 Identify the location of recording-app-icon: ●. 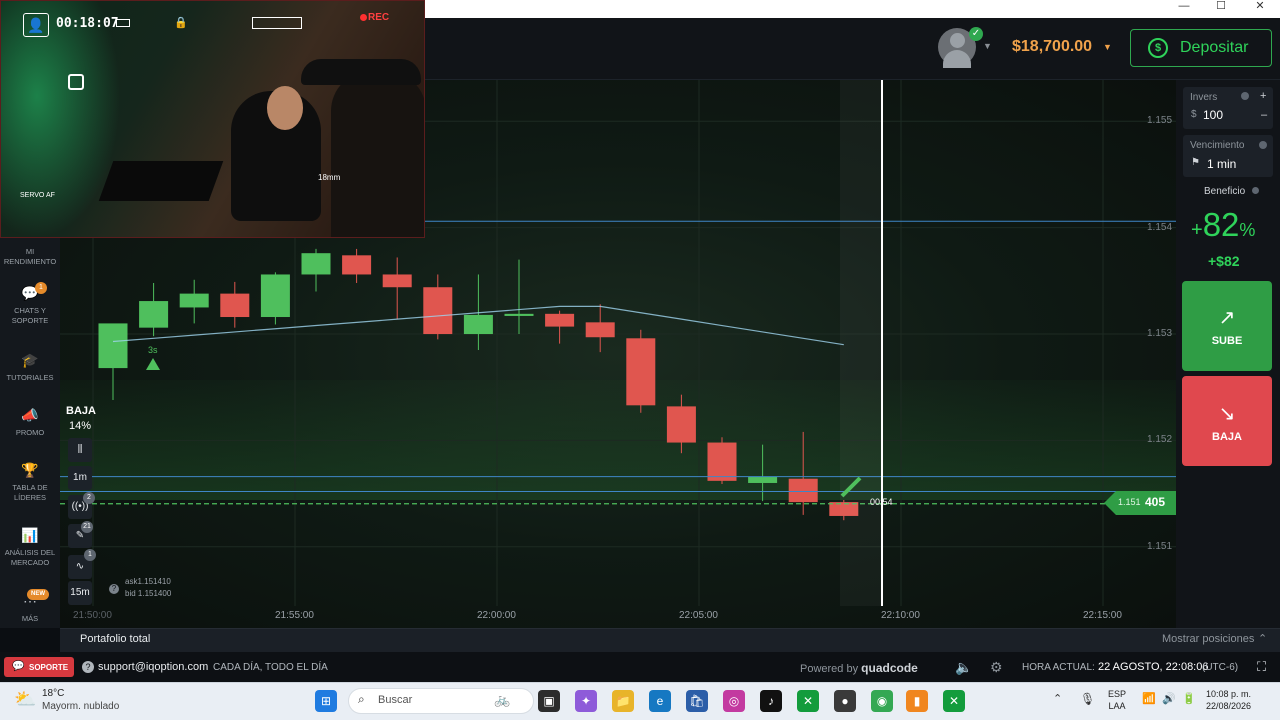
(845, 701).